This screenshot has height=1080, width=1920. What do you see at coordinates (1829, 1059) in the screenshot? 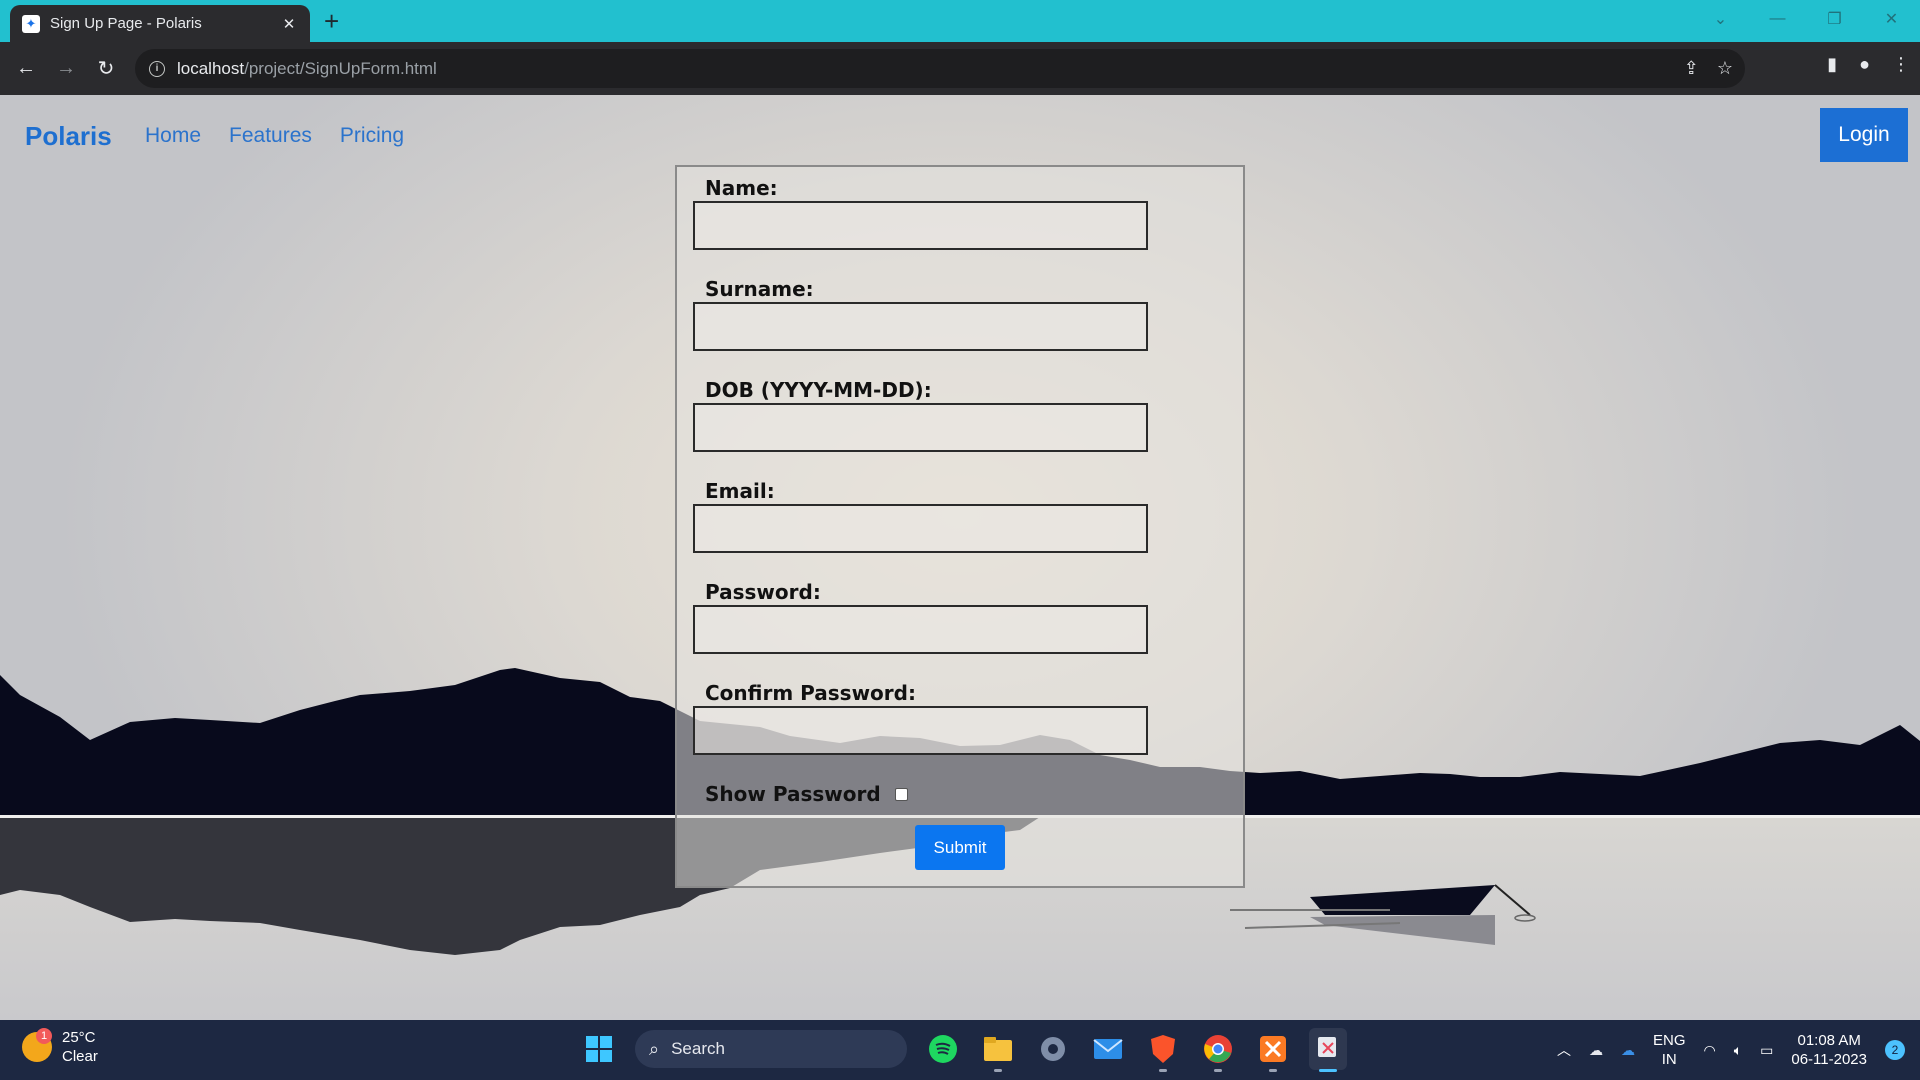
I see `clock-date: 06-11-2023` at bounding box center [1829, 1059].